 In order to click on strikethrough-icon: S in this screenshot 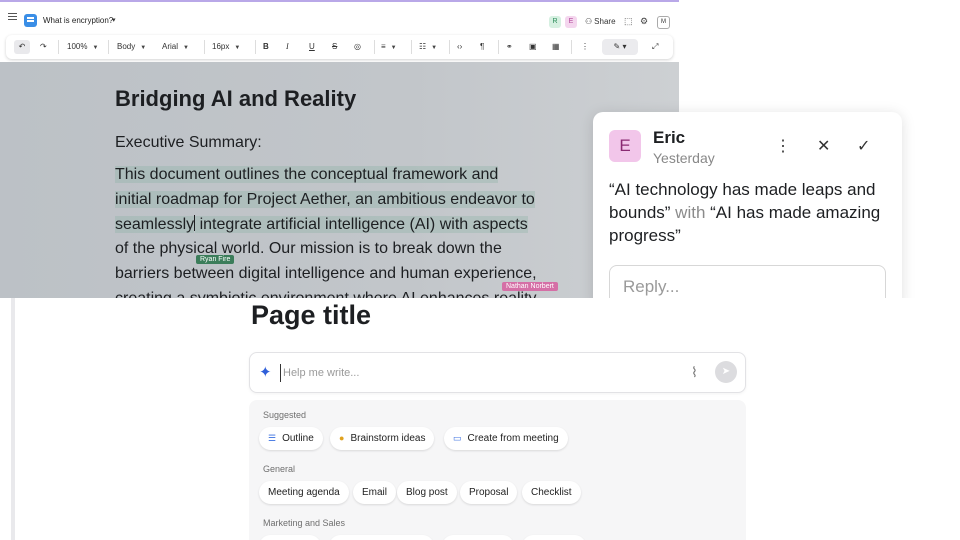, I will do `click(334, 47)`.